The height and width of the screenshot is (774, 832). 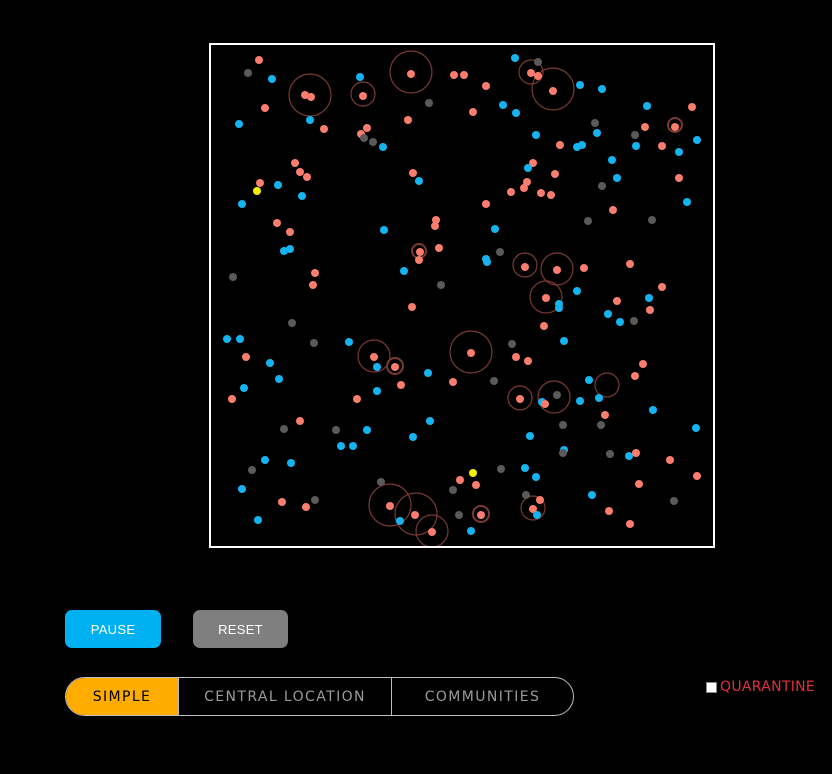 I want to click on tab-communities: COMMUNITIES, so click(x=482, y=696).